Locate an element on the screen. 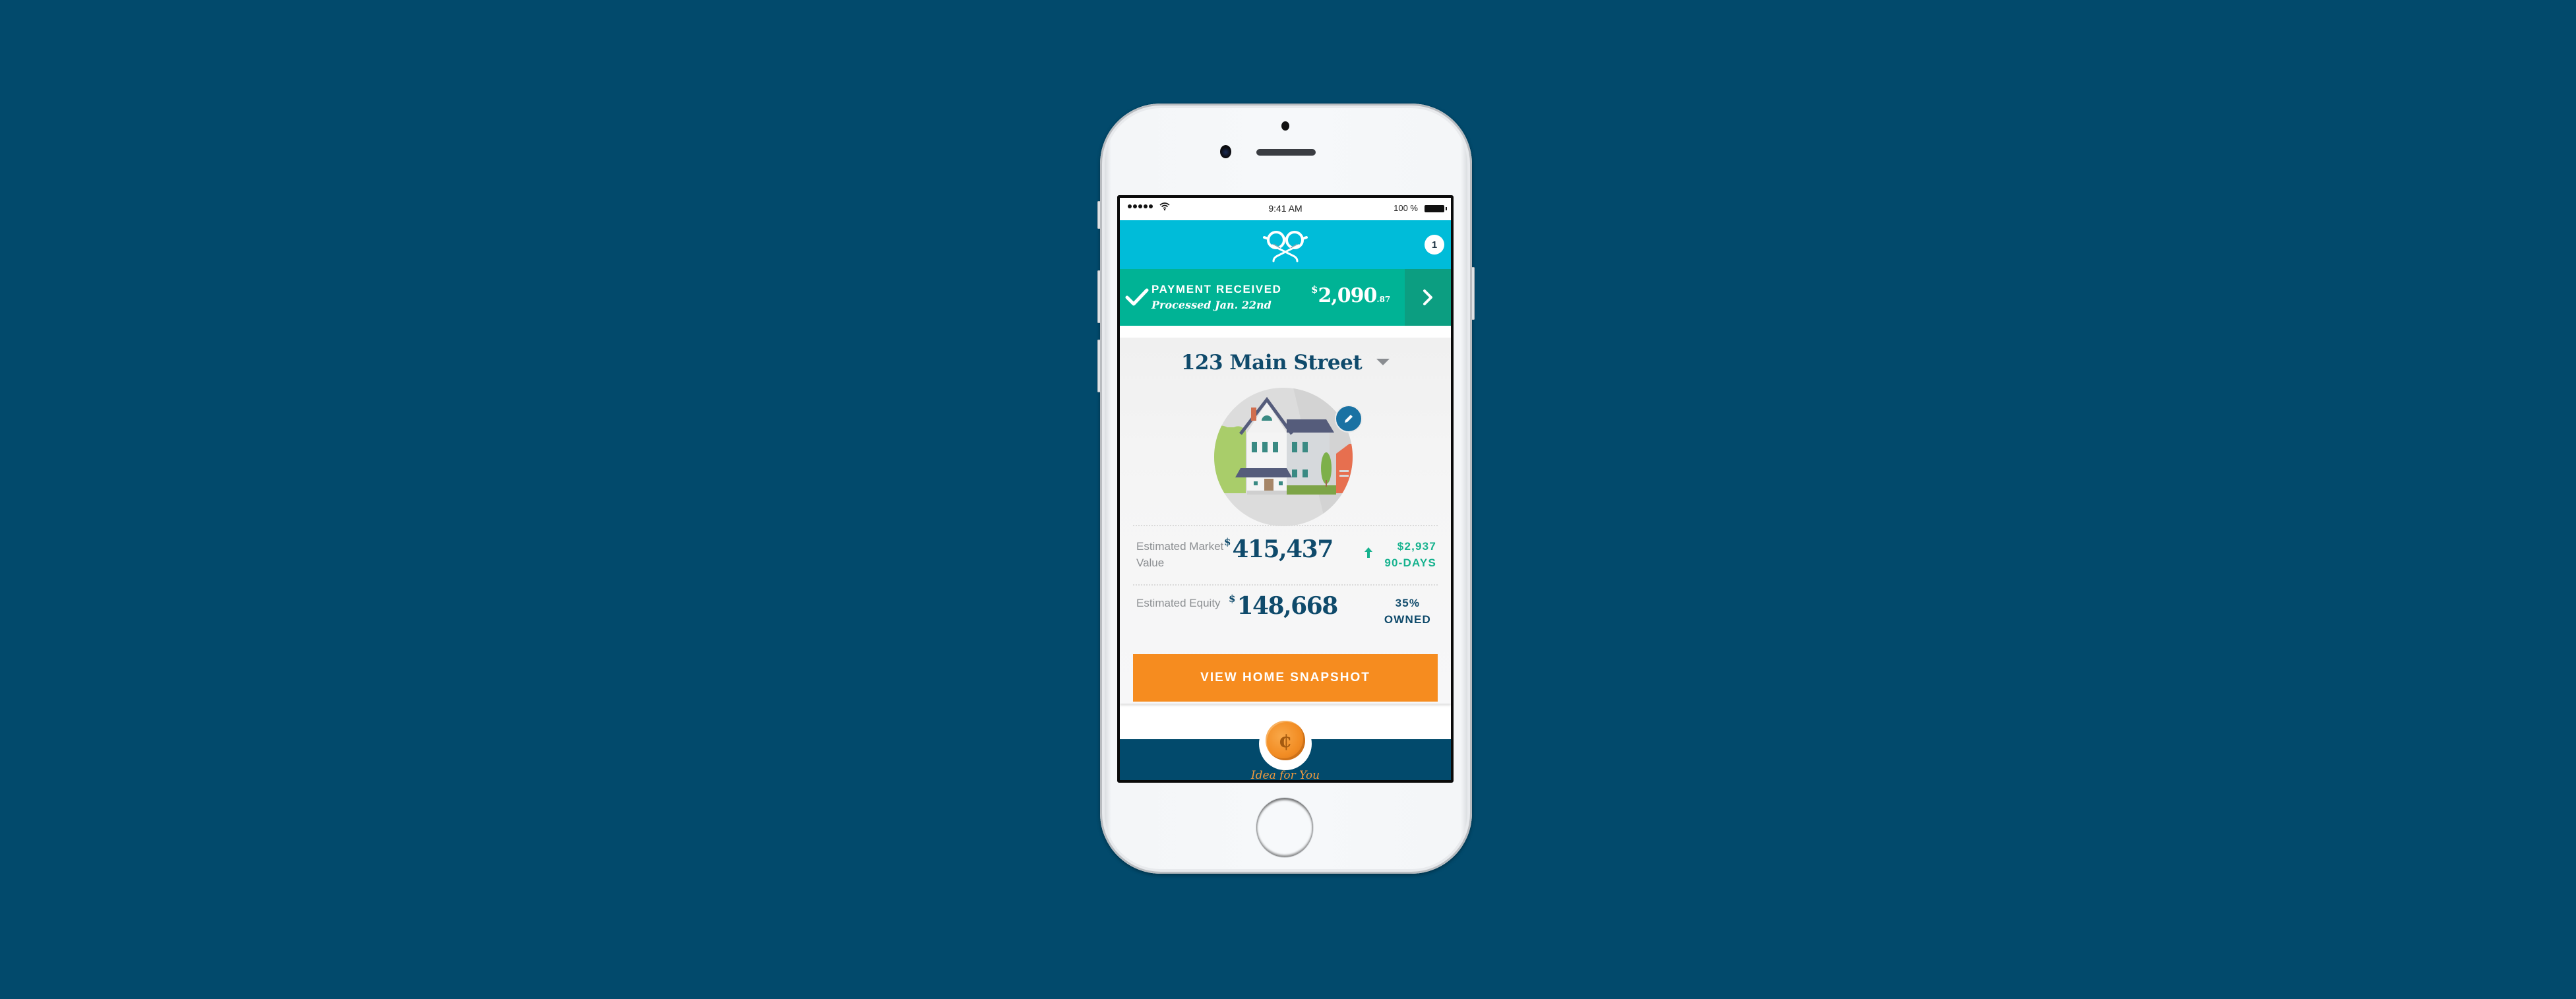 The image size is (2576, 999). home-button is located at coordinates (1284, 827).